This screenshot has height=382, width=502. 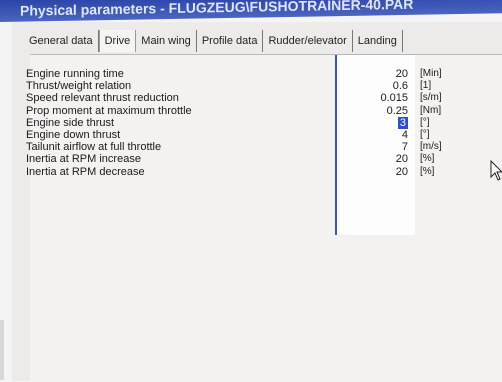 I want to click on selected-value-text: 3, so click(x=402, y=122).